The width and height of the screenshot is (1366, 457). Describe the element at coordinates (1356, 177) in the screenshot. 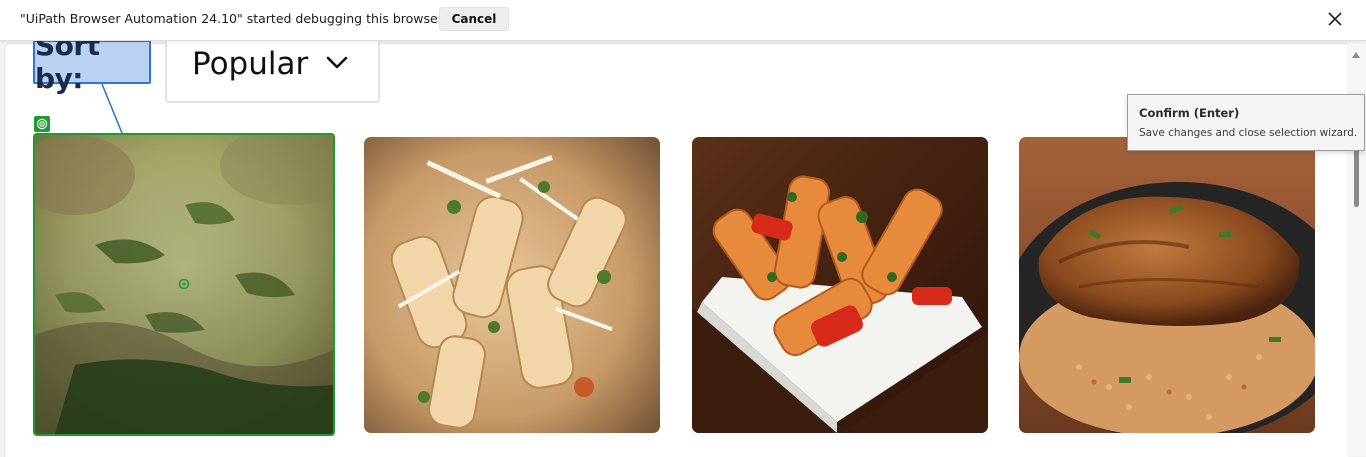

I see `scrollbar-thumb` at that location.